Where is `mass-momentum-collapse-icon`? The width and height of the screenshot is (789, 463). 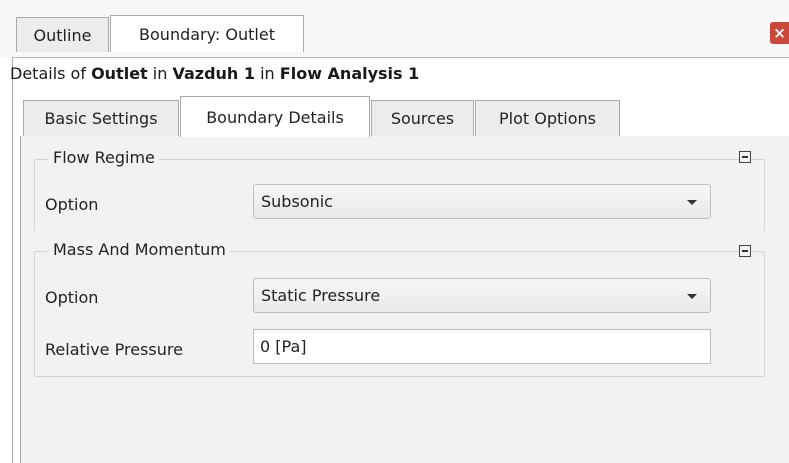 mass-momentum-collapse-icon is located at coordinates (745, 251).